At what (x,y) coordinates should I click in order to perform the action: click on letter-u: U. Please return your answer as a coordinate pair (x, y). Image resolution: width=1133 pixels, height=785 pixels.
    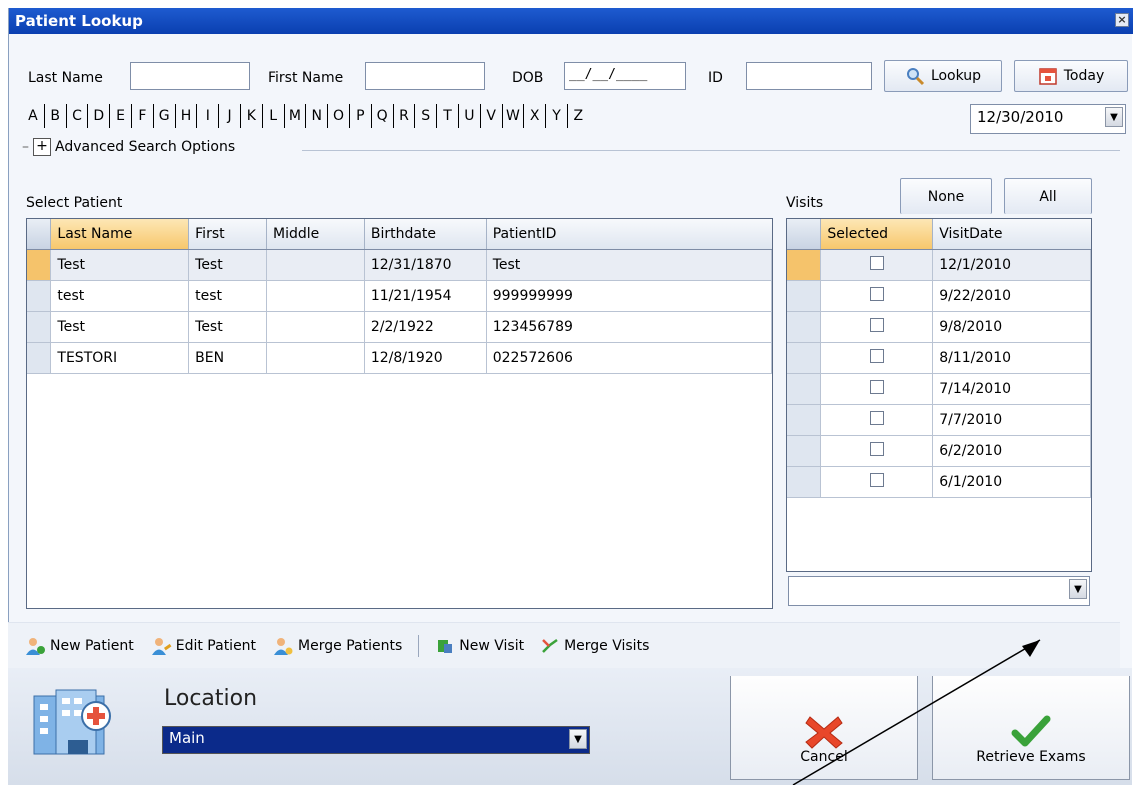
    Looking at the image, I should click on (468, 116).